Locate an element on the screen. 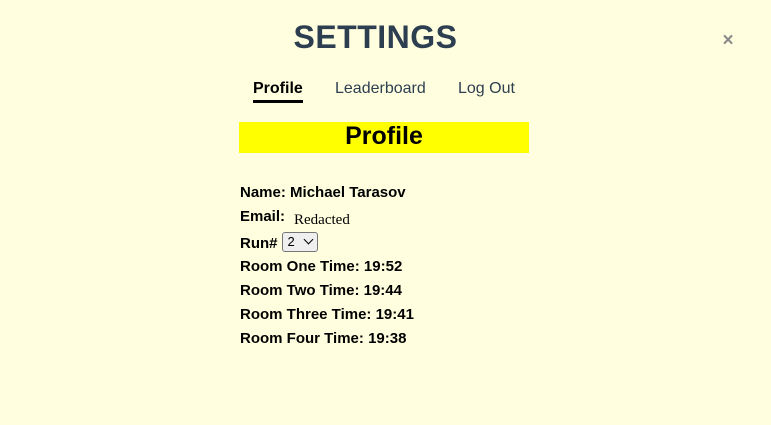 This screenshot has width=771, height=425. room-four-label: Room Four Time: is located at coordinates (302, 338).